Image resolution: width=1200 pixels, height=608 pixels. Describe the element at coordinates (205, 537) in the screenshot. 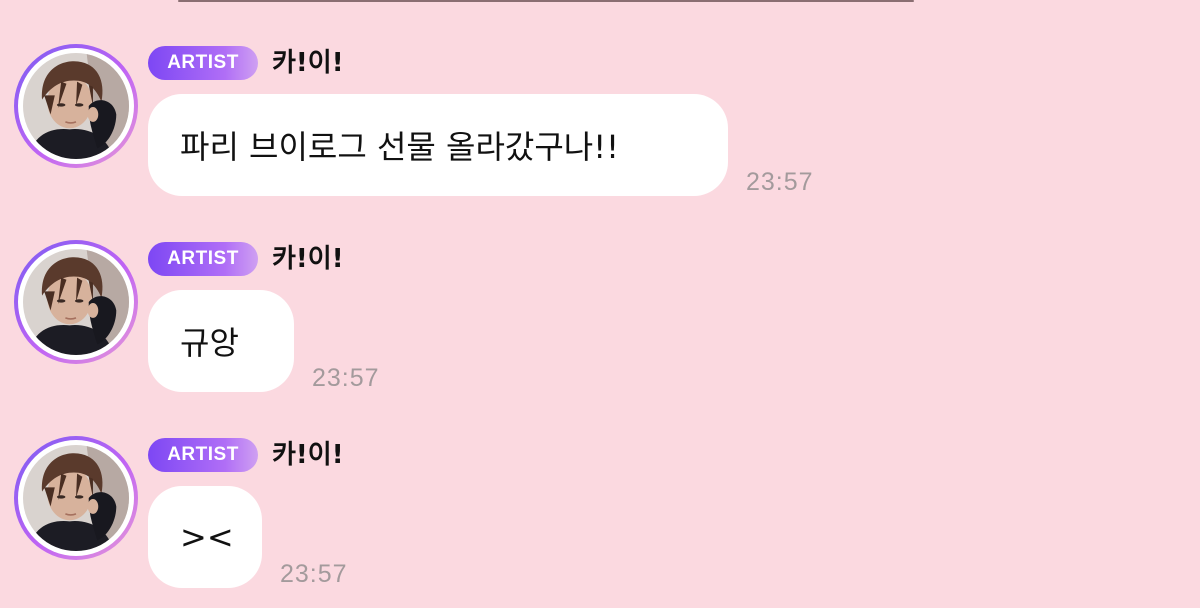

I see `message-bubble: ><` at that location.